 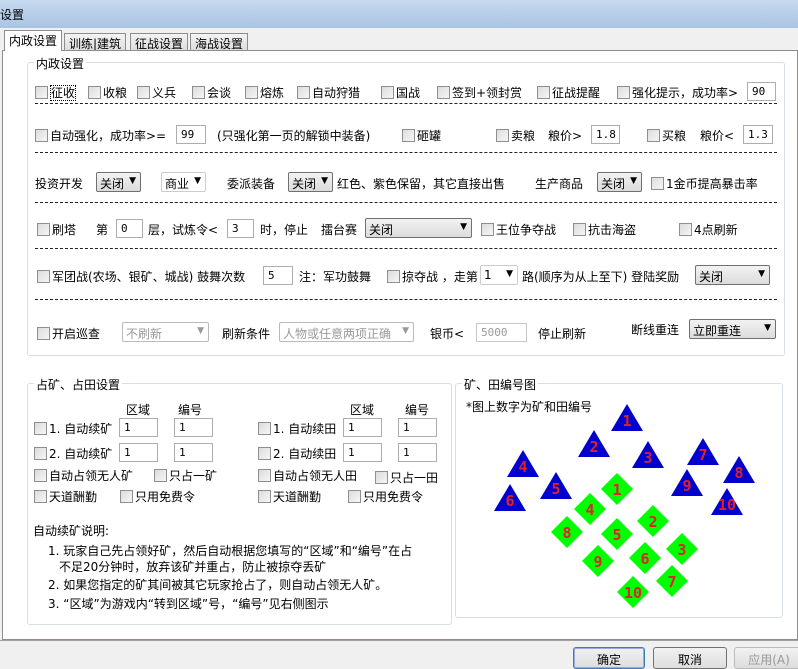 I want to click on footer-divider, so click(x=399, y=640).